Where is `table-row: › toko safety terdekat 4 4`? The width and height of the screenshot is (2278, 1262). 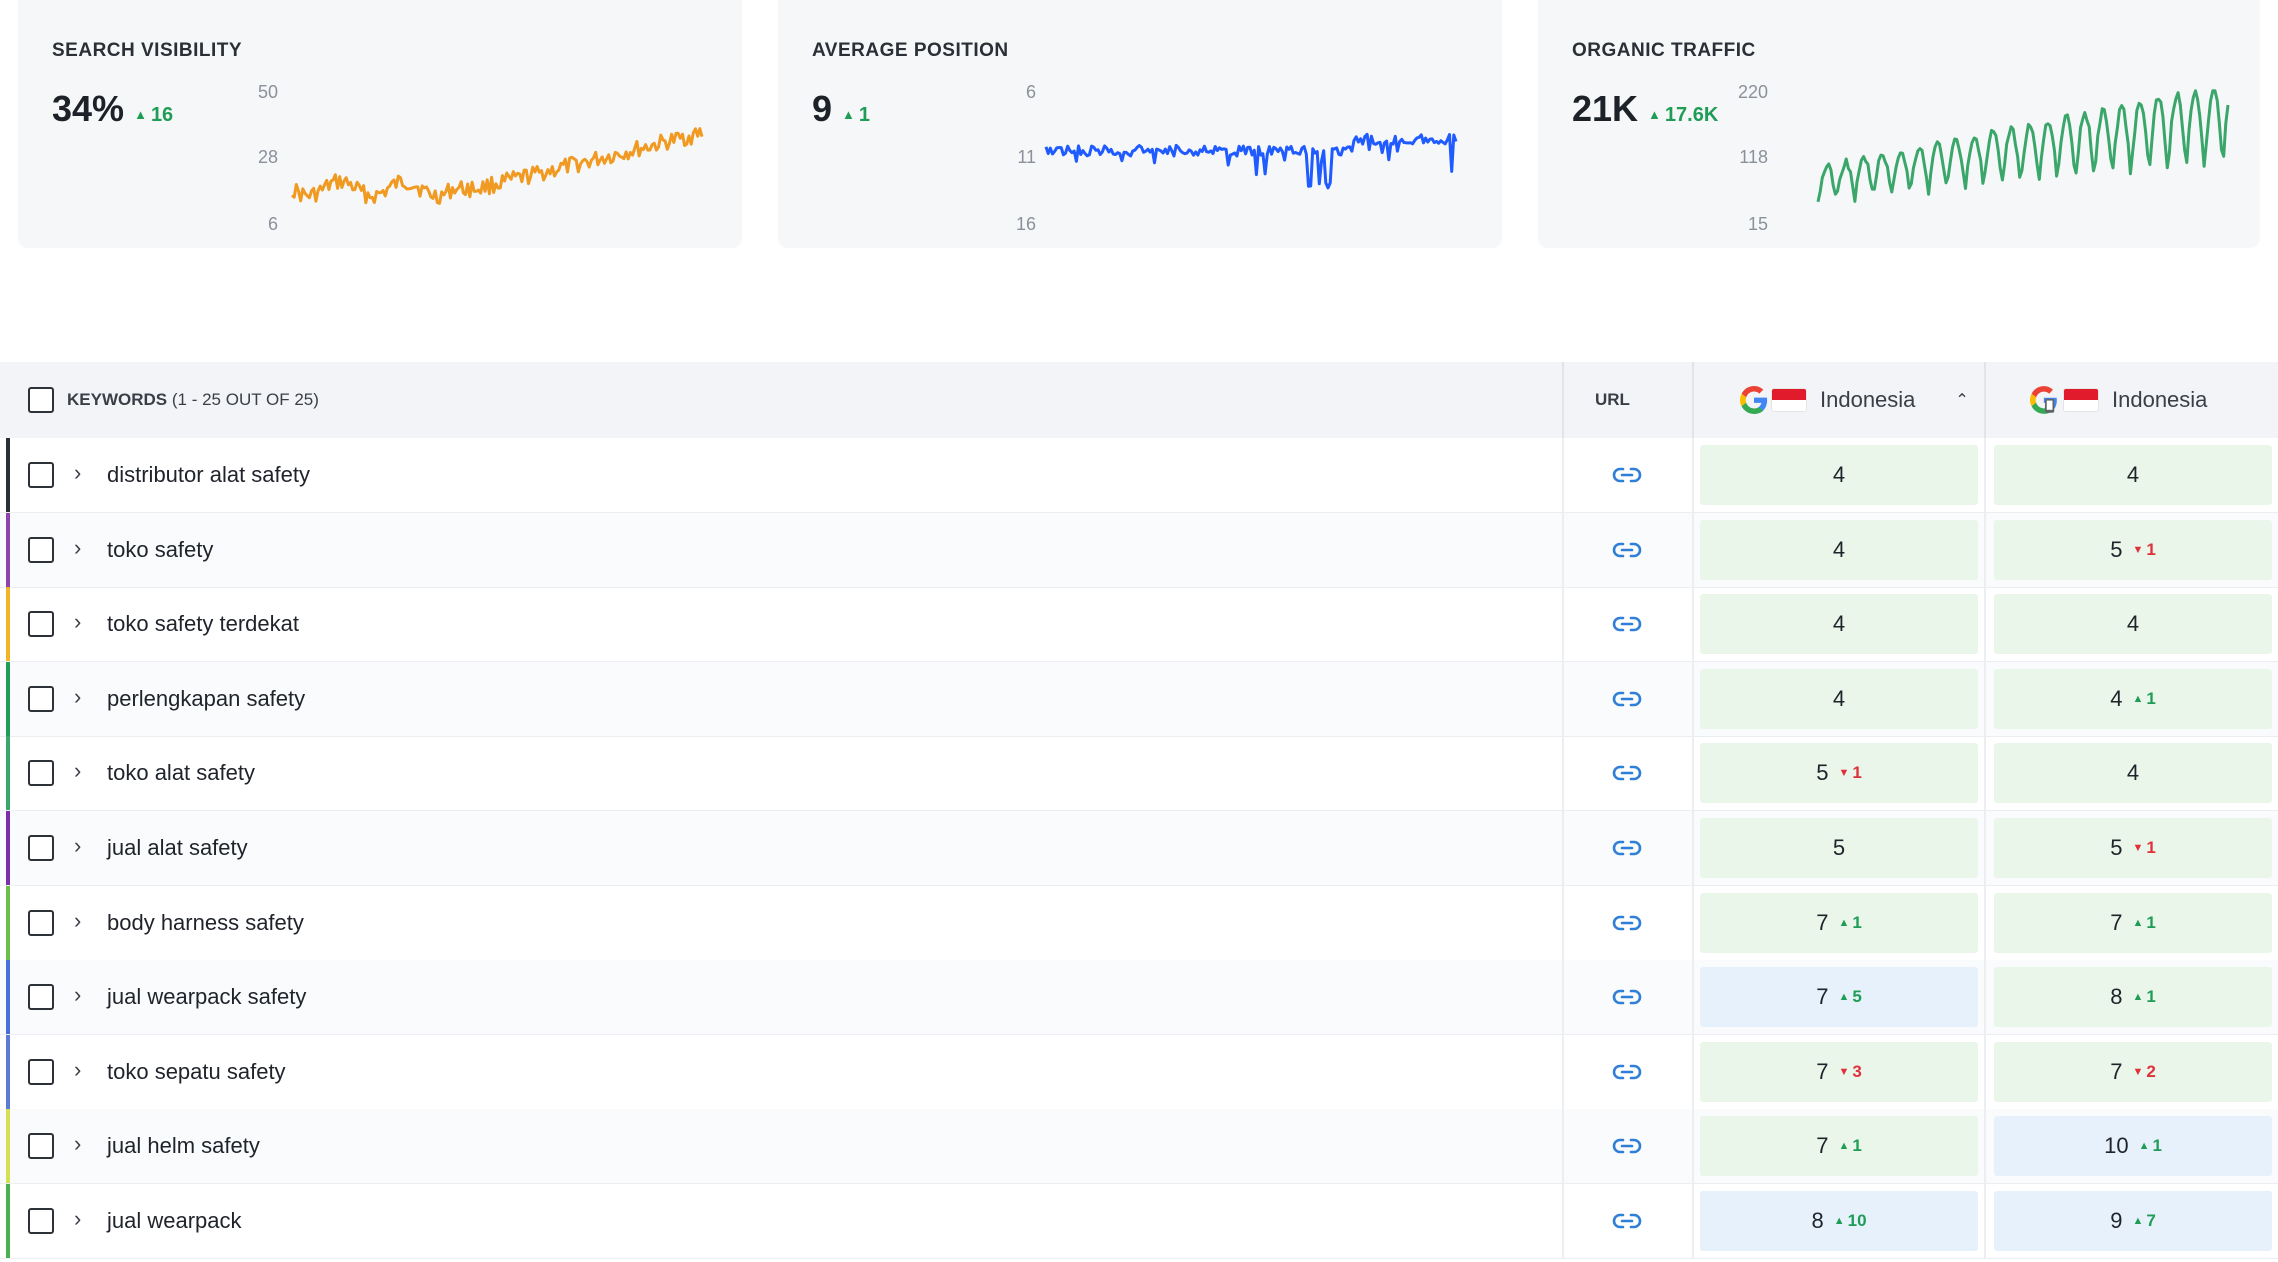 table-row: › toko safety terdekat 4 4 is located at coordinates (1139, 625).